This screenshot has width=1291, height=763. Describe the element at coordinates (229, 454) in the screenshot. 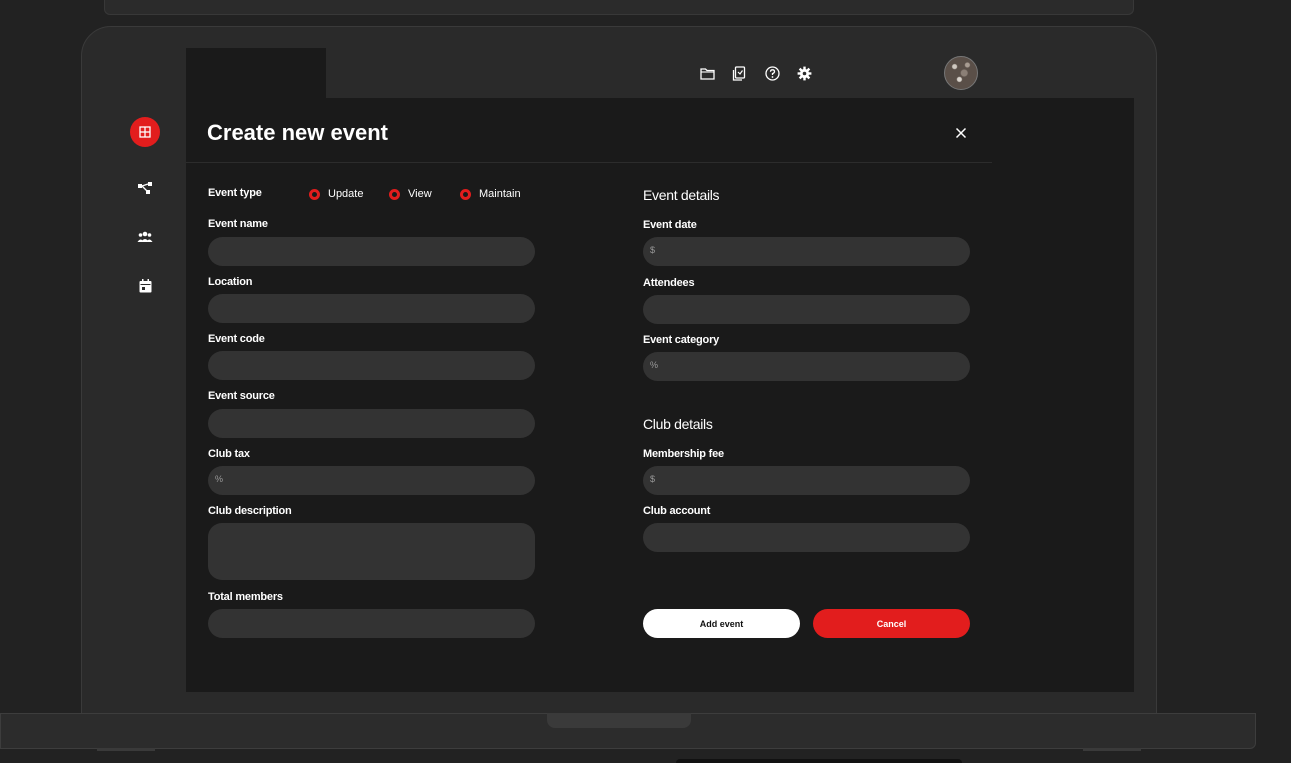

I see `club-tax-label: Club tax` at that location.